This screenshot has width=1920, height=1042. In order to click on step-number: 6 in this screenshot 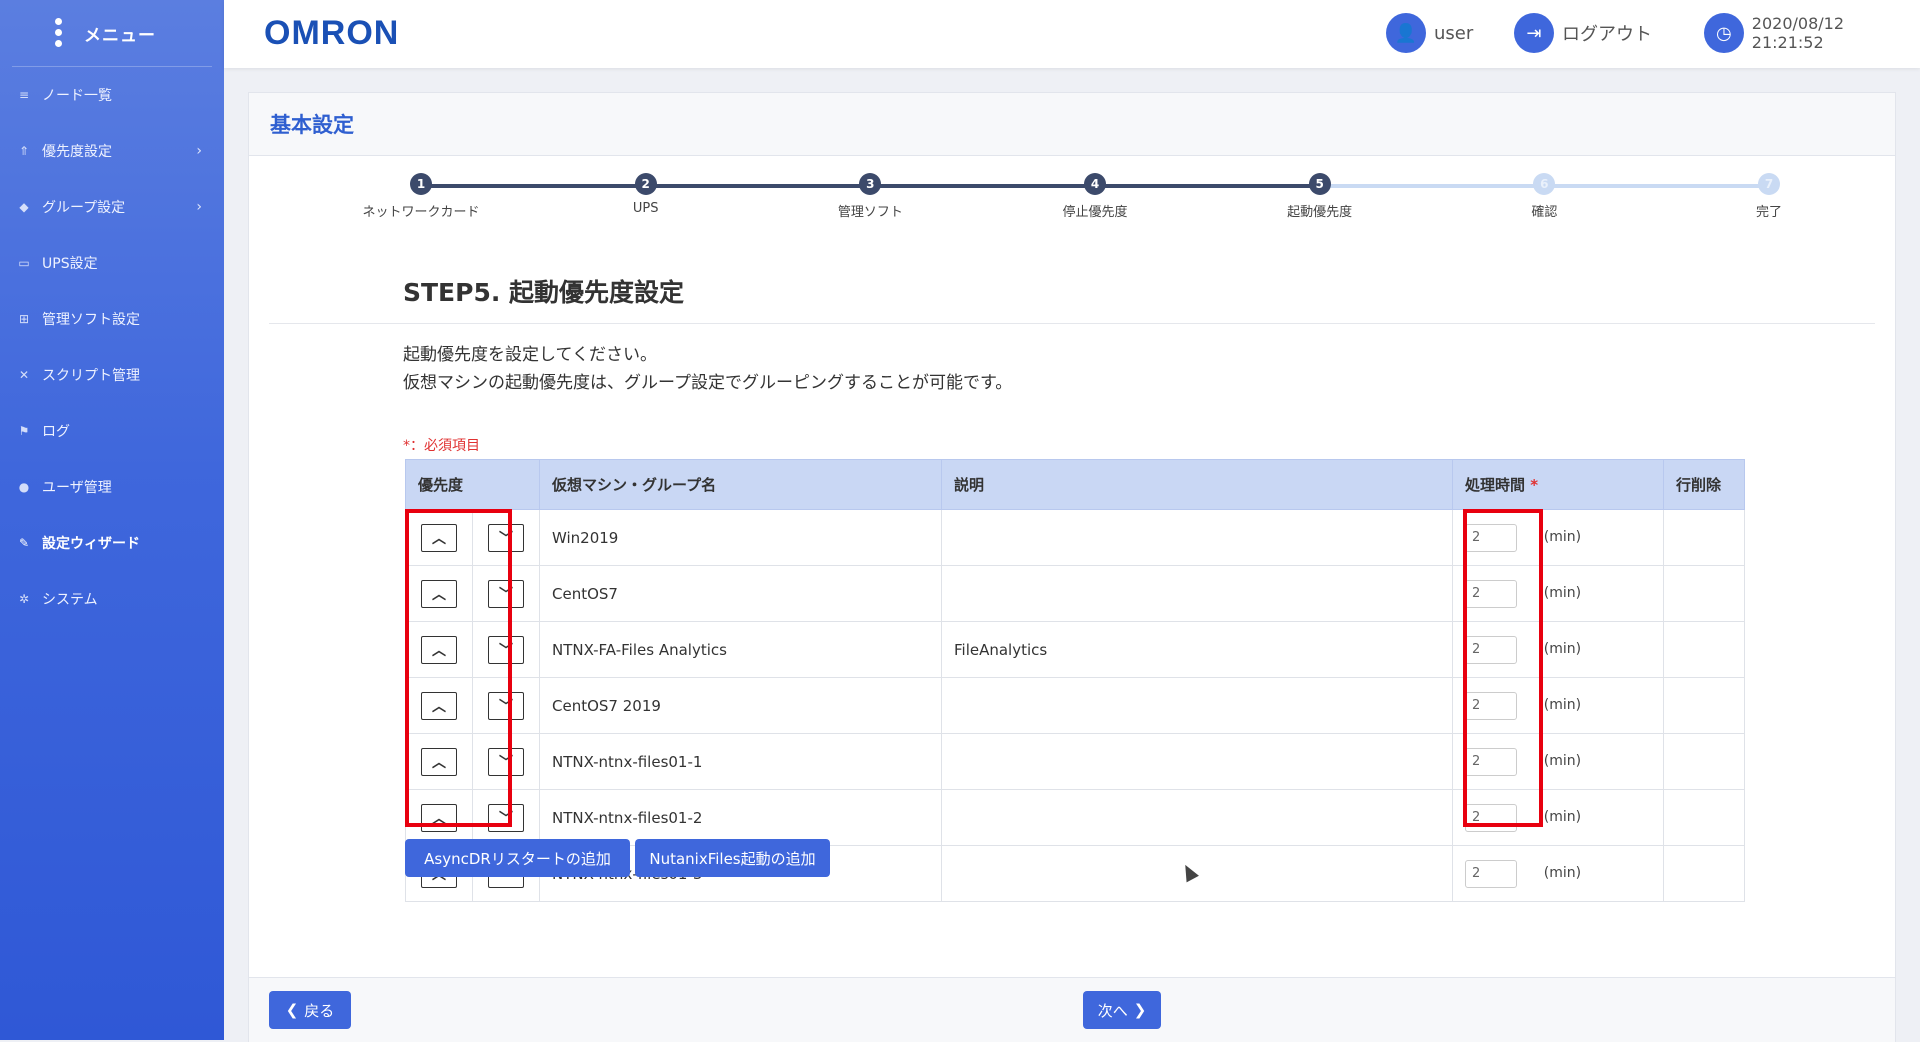, I will do `click(1544, 184)`.